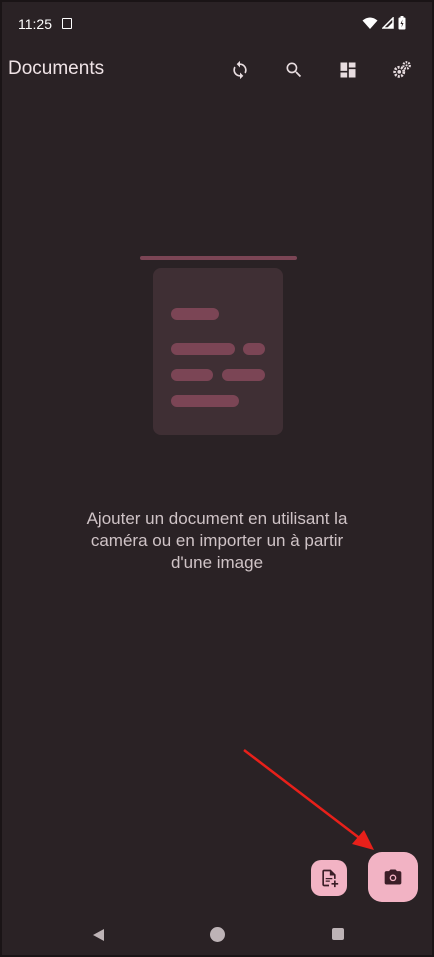 Image resolution: width=434 pixels, height=957 pixels. What do you see at coordinates (56, 68) in the screenshot?
I see `page-title: Documents` at bounding box center [56, 68].